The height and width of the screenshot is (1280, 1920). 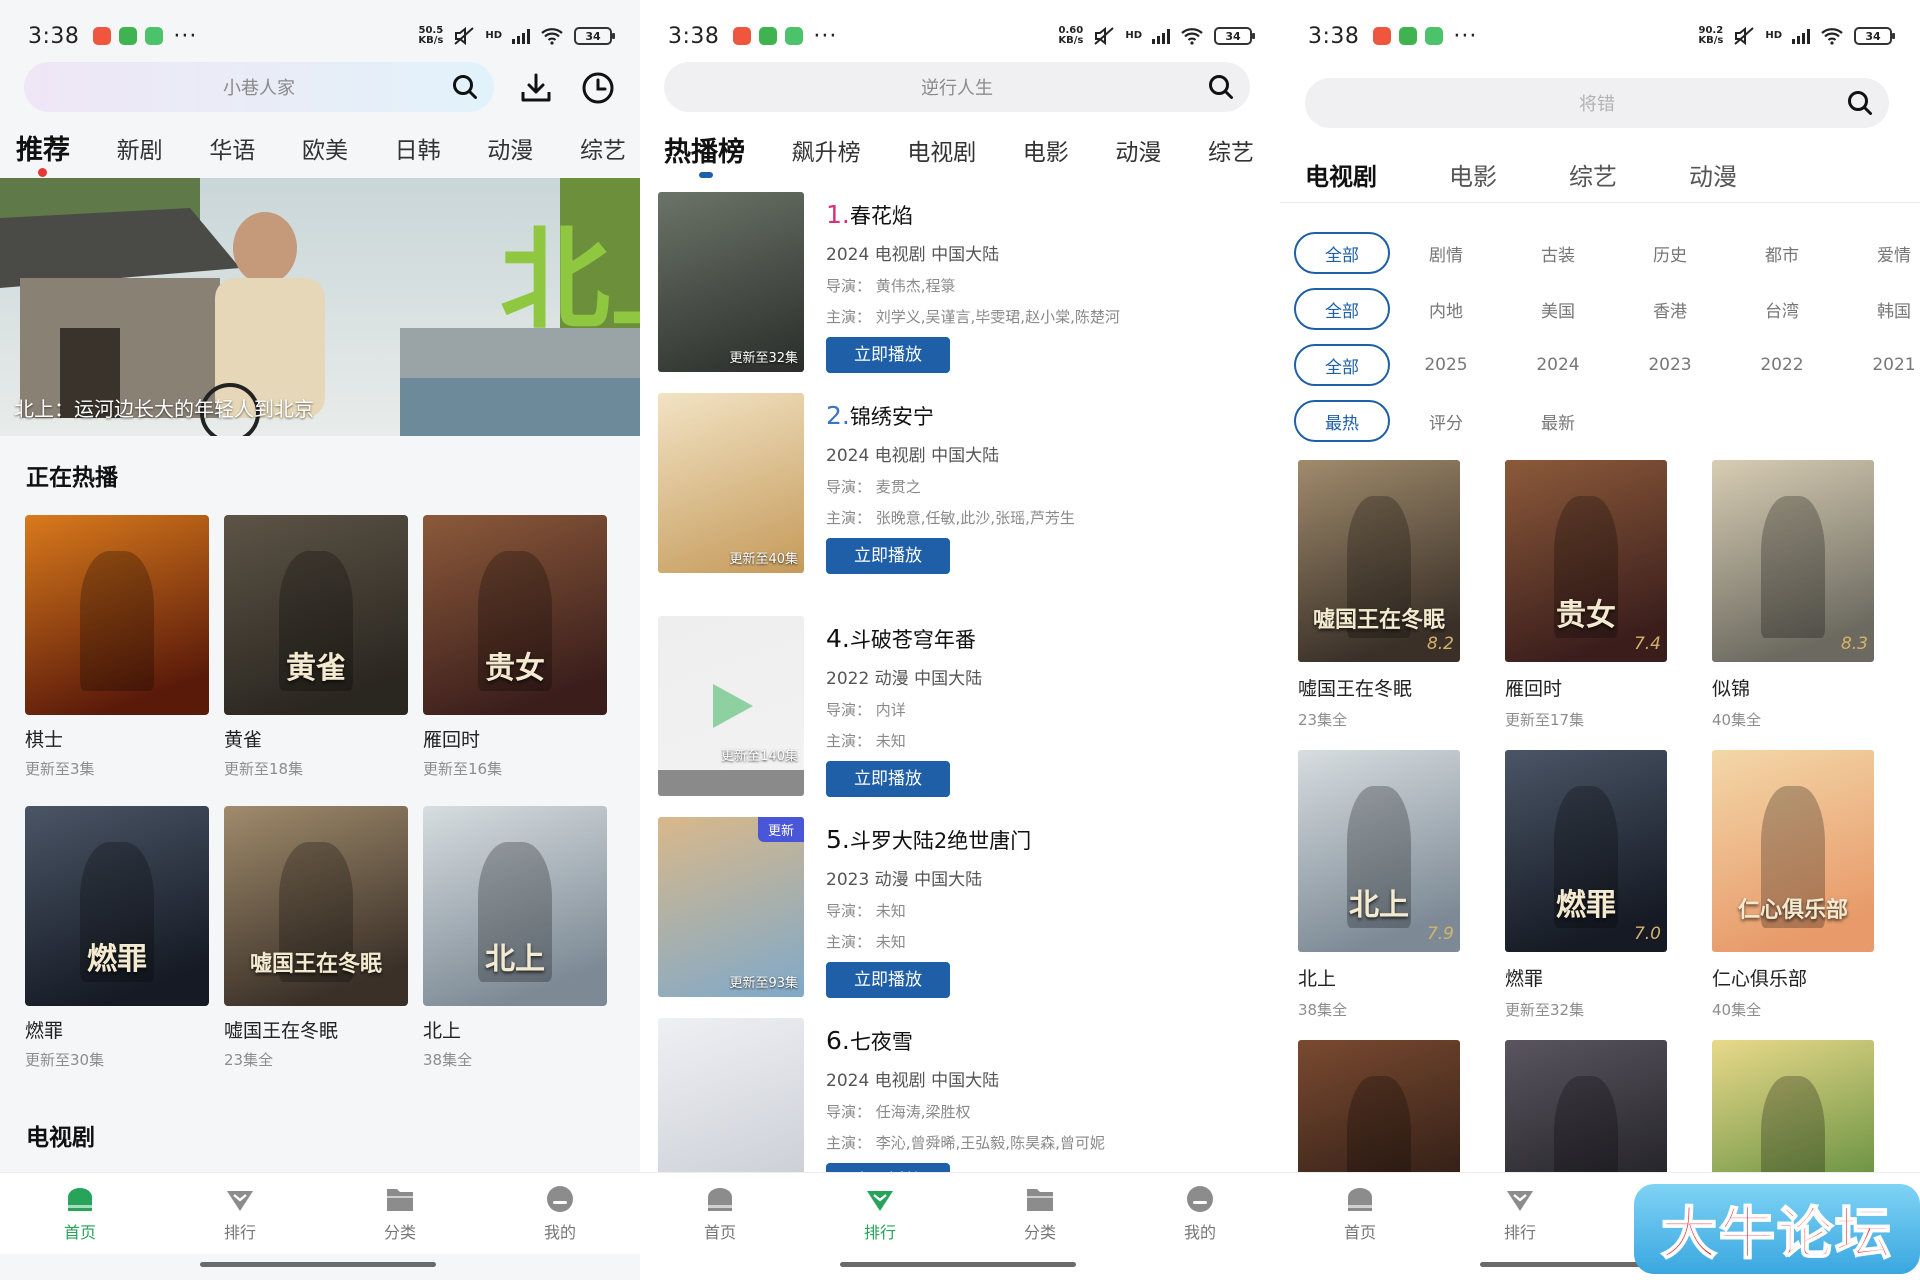 I want to click on hot-card: 北上 北上 38集全, so click(x=515, y=938).